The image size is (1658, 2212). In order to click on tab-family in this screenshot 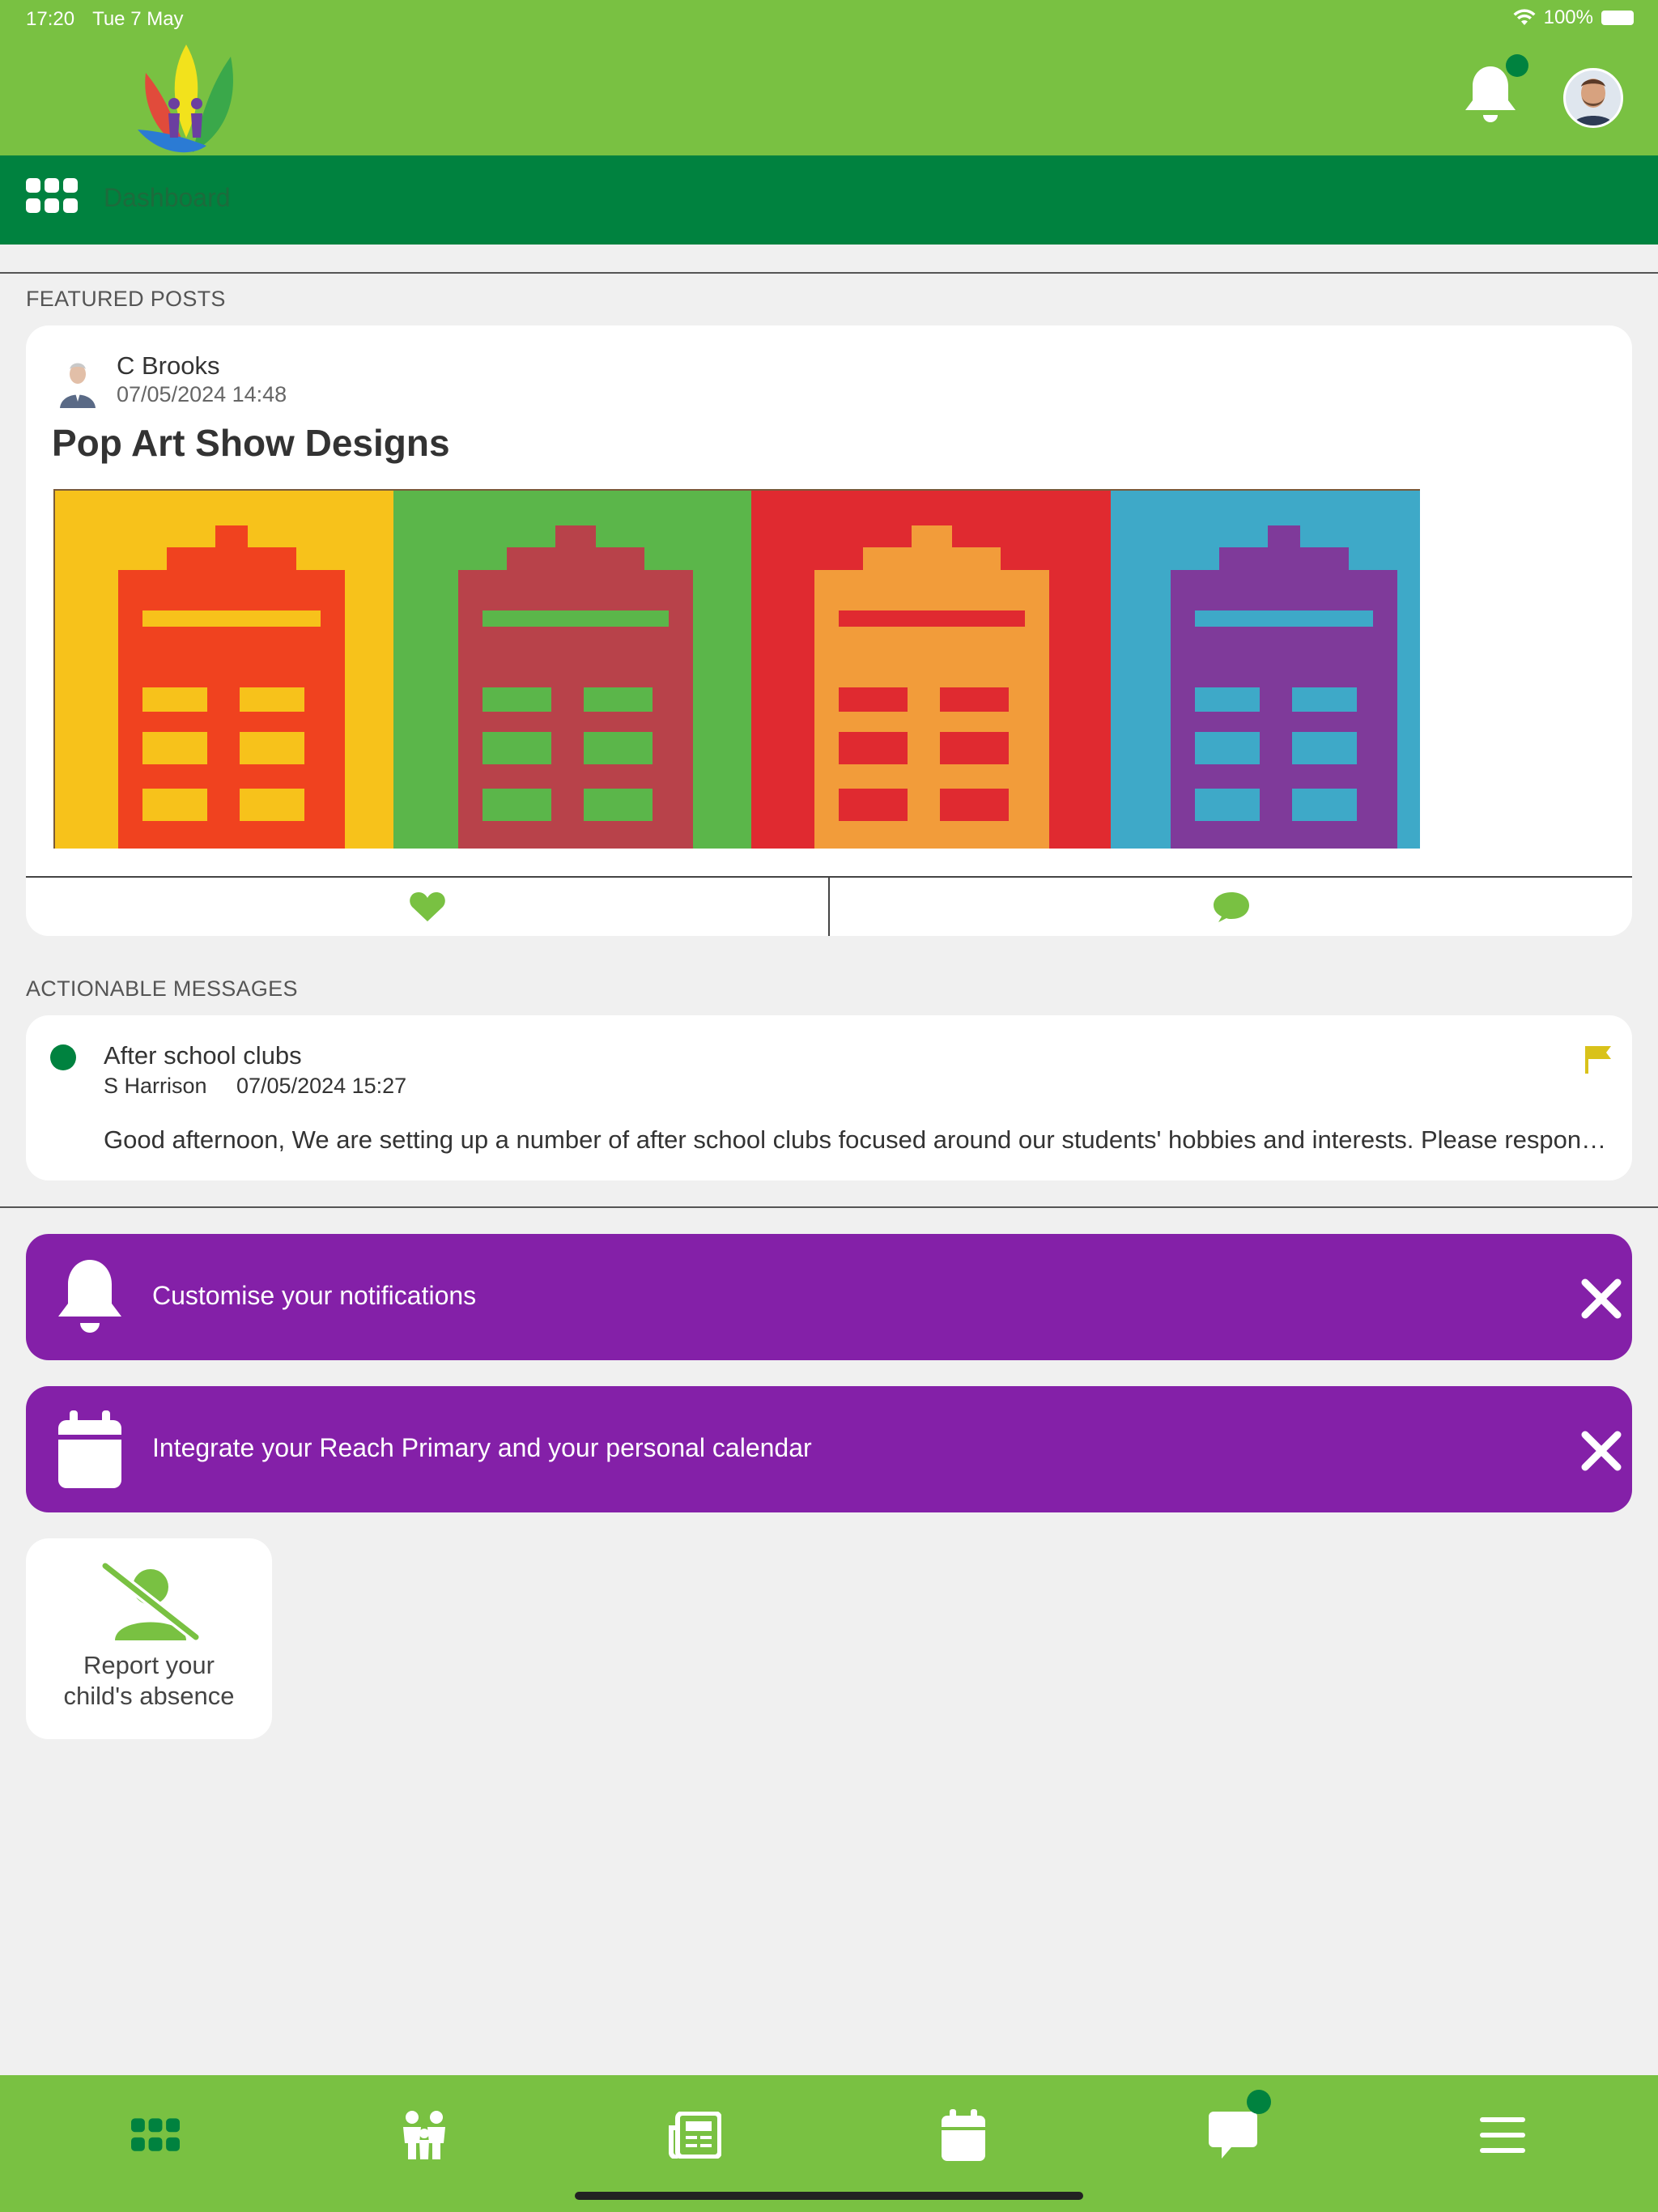, I will do `click(424, 2135)`.